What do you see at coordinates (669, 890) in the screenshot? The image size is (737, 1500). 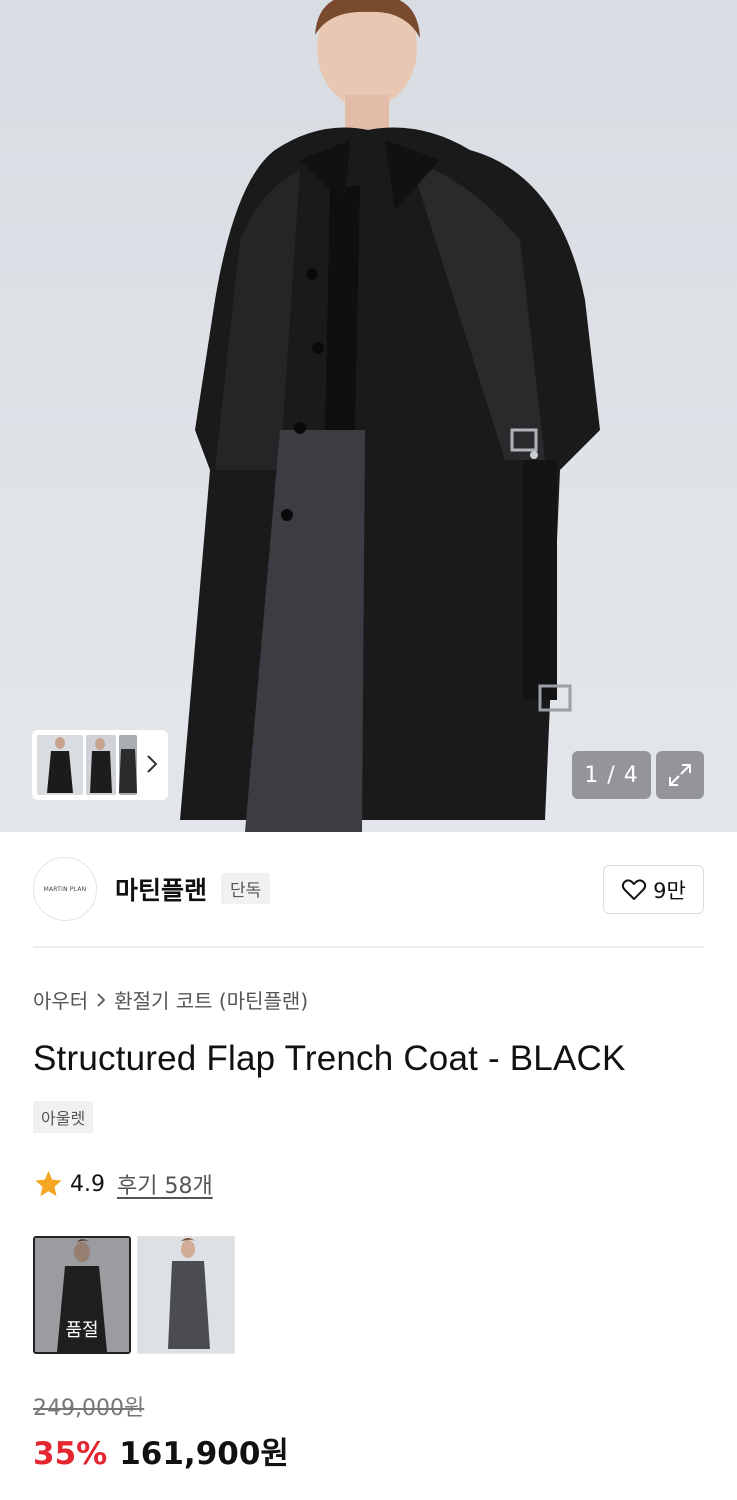 I see `like-count: 9만` at bounding box center [669, 890].